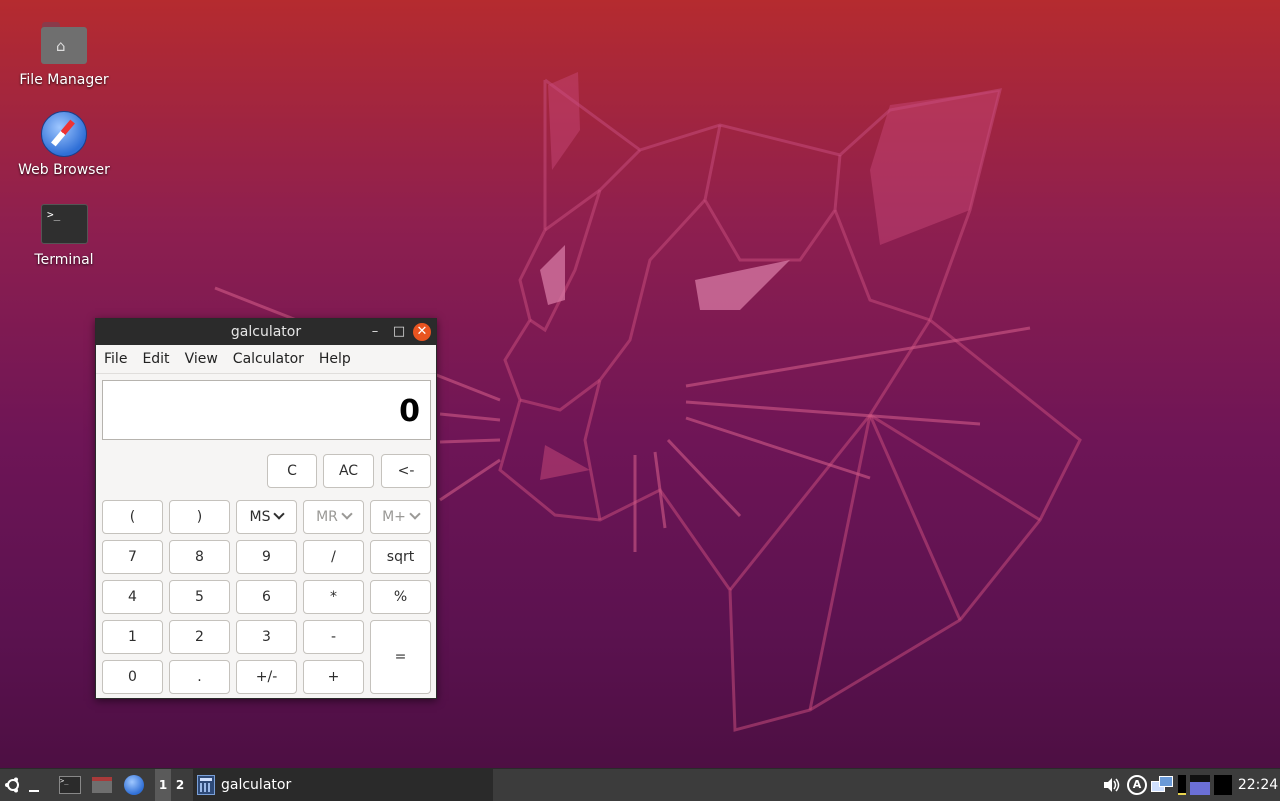 This screenshot has height=801, width=1280. Describe the element at coordinates (266, 557) in the screenshot. I see `digit-9-button: 9` at that location.